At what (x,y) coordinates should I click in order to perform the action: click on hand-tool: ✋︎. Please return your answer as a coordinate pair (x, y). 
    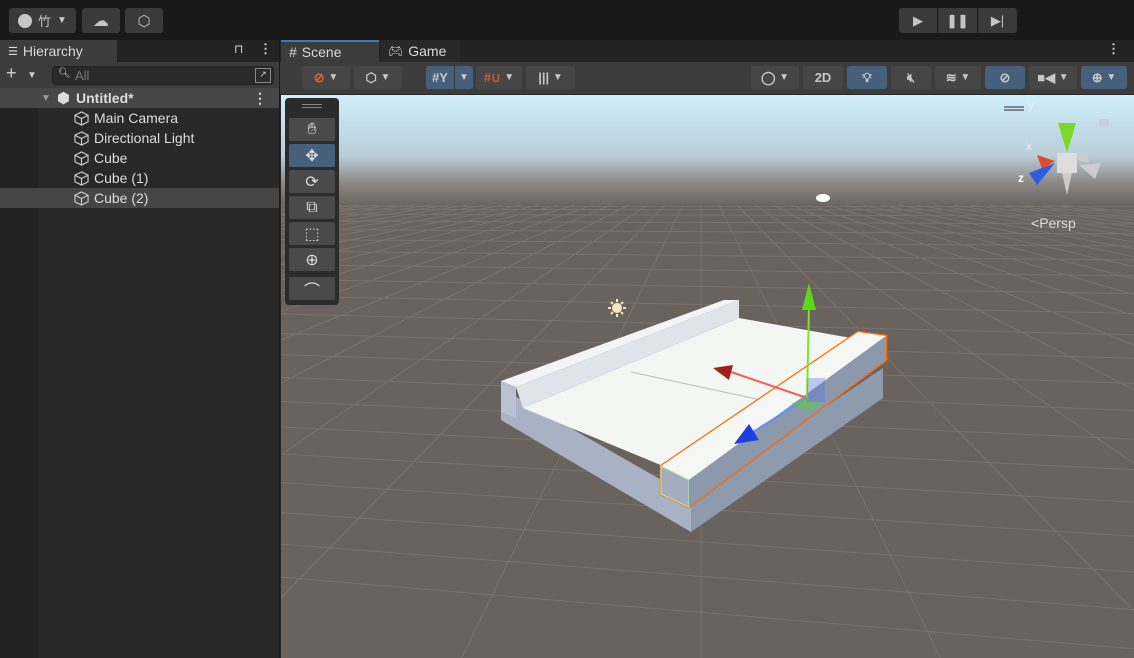
    Looking at the image, I should click on (312, 129).